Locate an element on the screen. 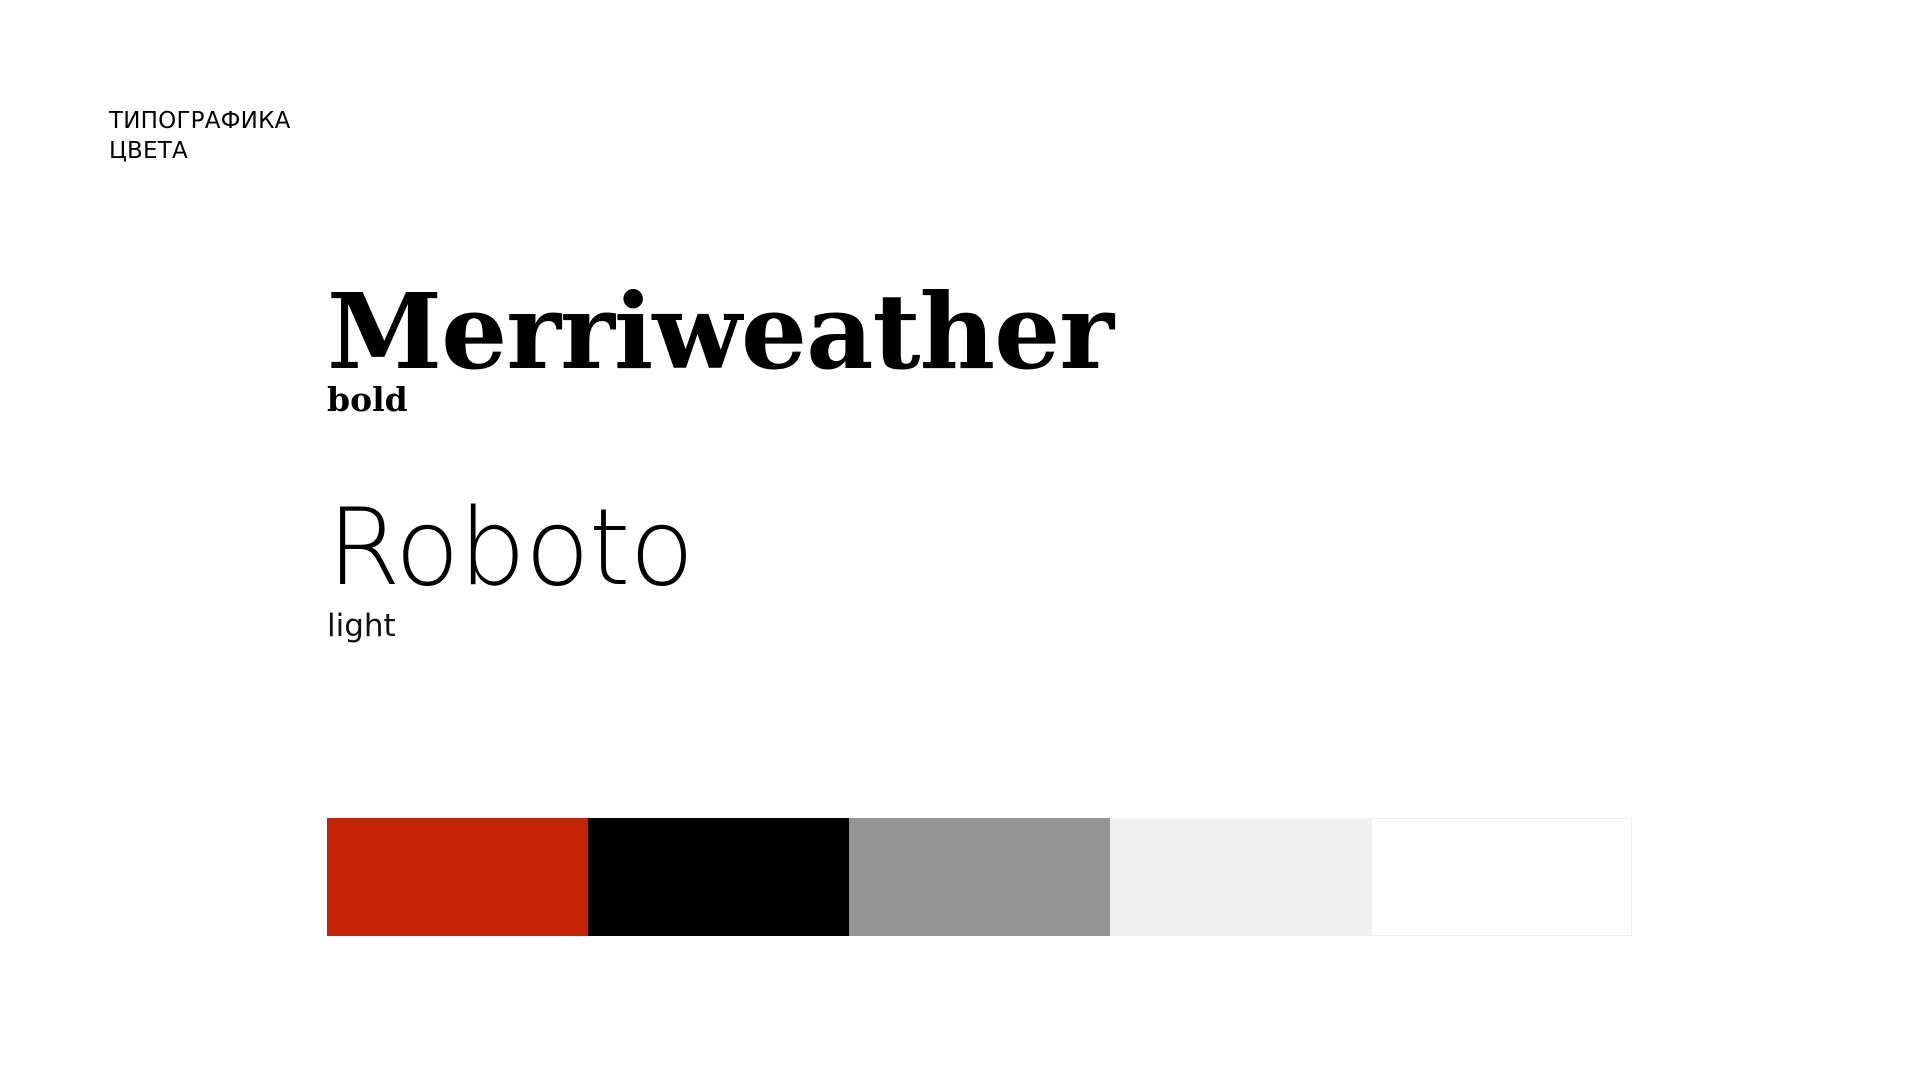  secondary-font-specimen: Roboto light is located at coordinates (510, 565).